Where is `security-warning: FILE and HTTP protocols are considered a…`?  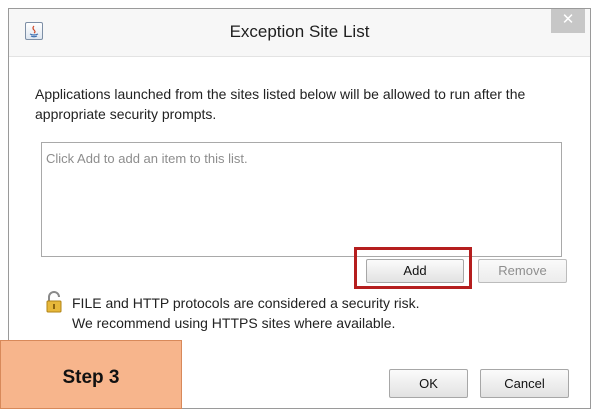
security-warning: FILE and HTTP protocols are considered a… is located at coordinates (307, 313).